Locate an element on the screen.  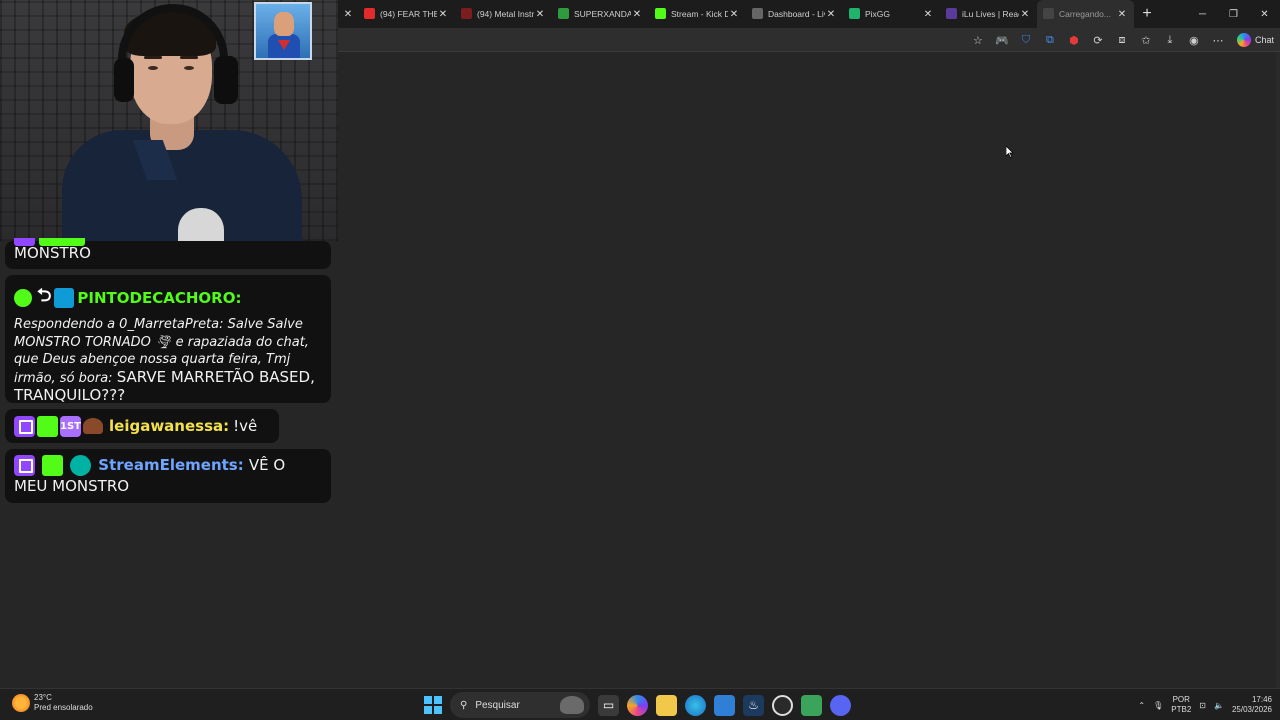
browser-tab: PixGG ✕ is located at coordinates (891, 14).